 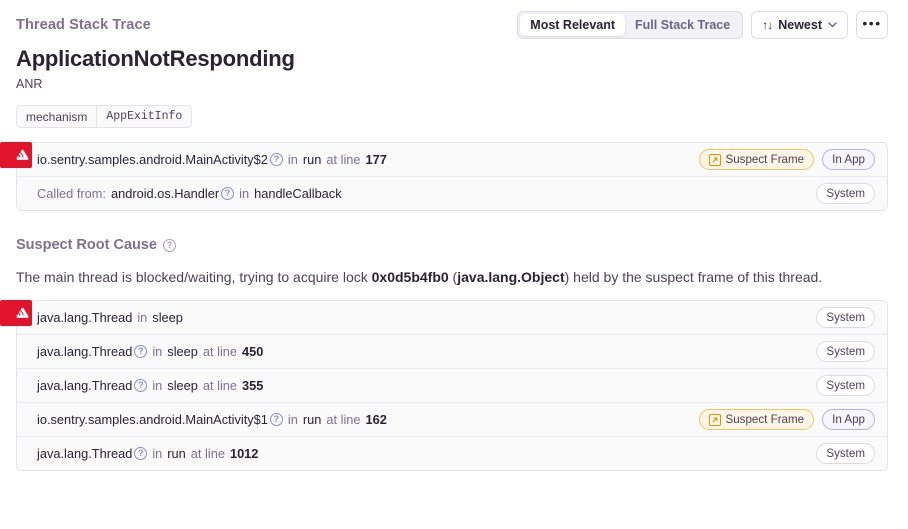 I want to click on error-subtitle: ANR, so click(x=29, y=84).